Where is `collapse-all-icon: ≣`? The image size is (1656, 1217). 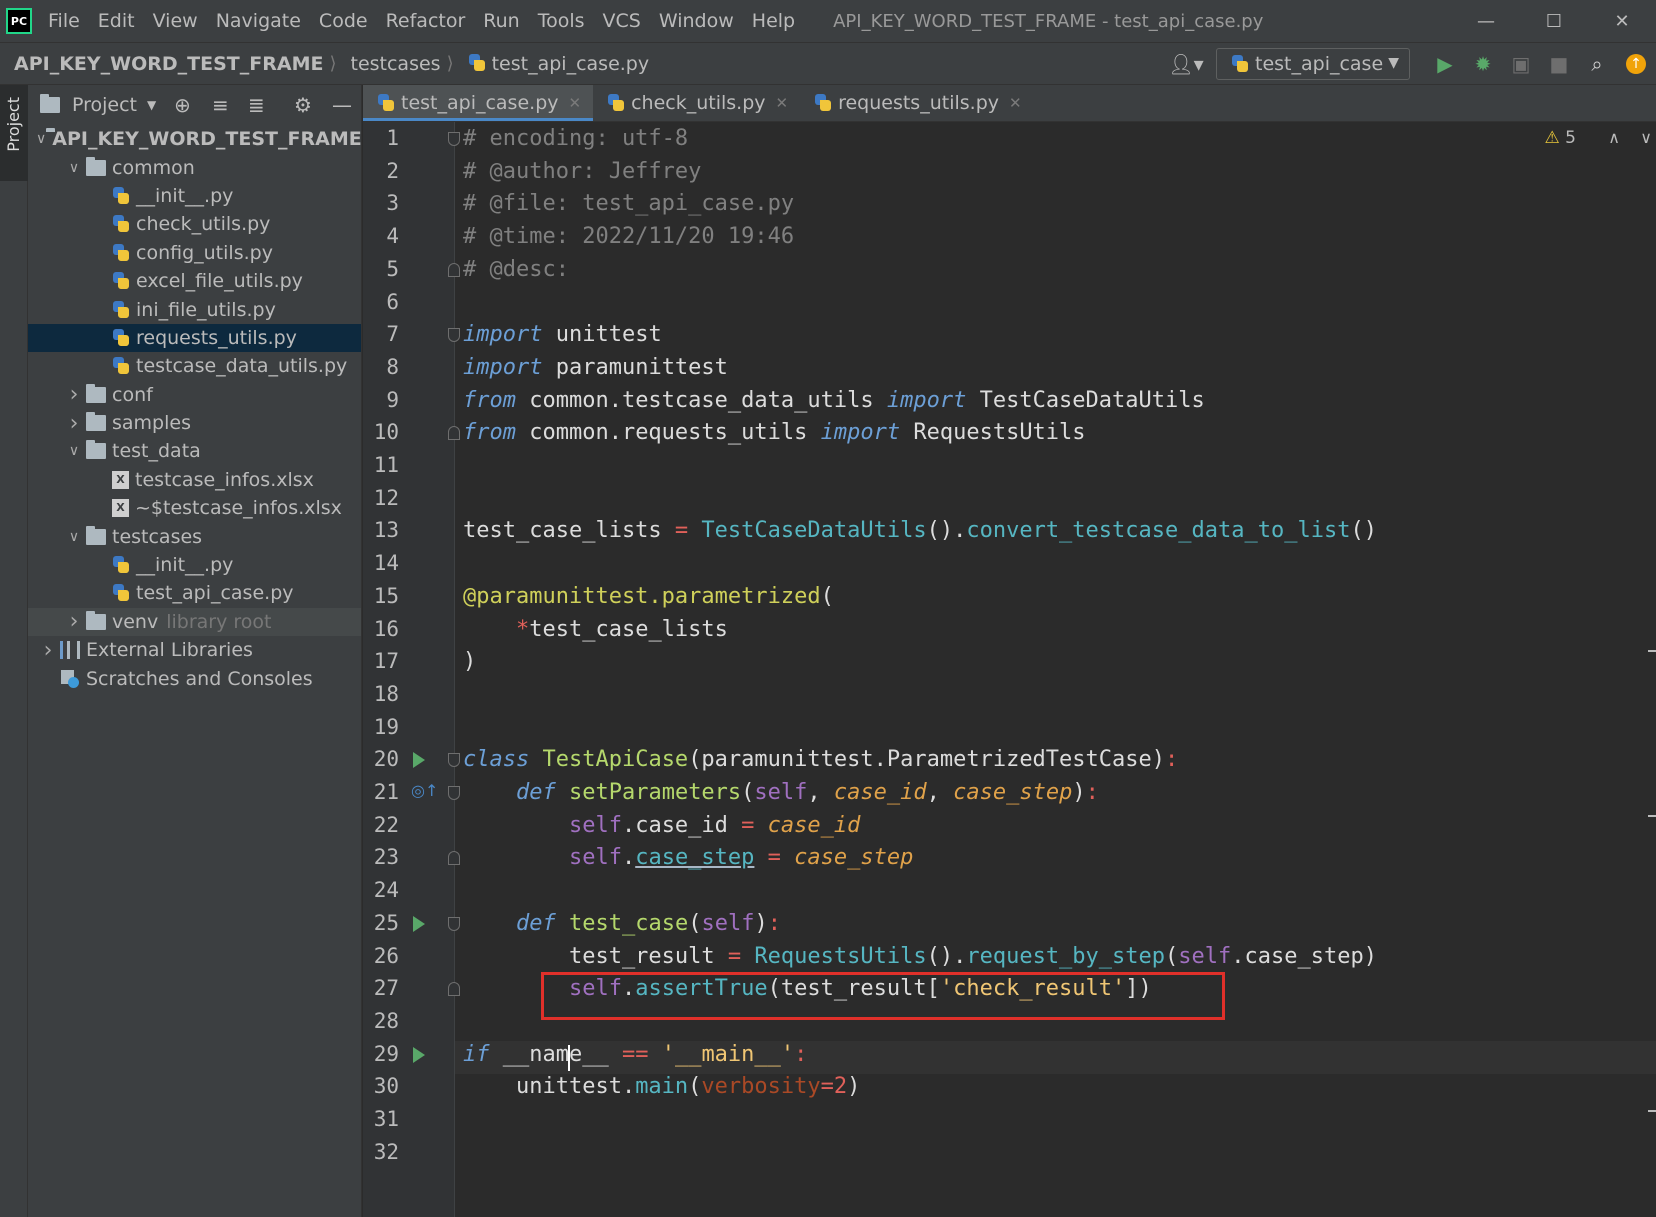 collapse-all-icon: ≣ is located at coordinates (256, 105).